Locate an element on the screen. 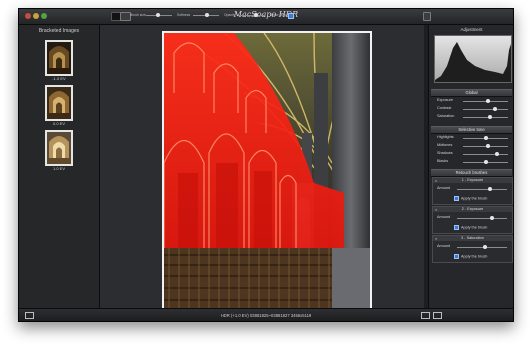  highlights-knob is located at coordinates (485, 138).